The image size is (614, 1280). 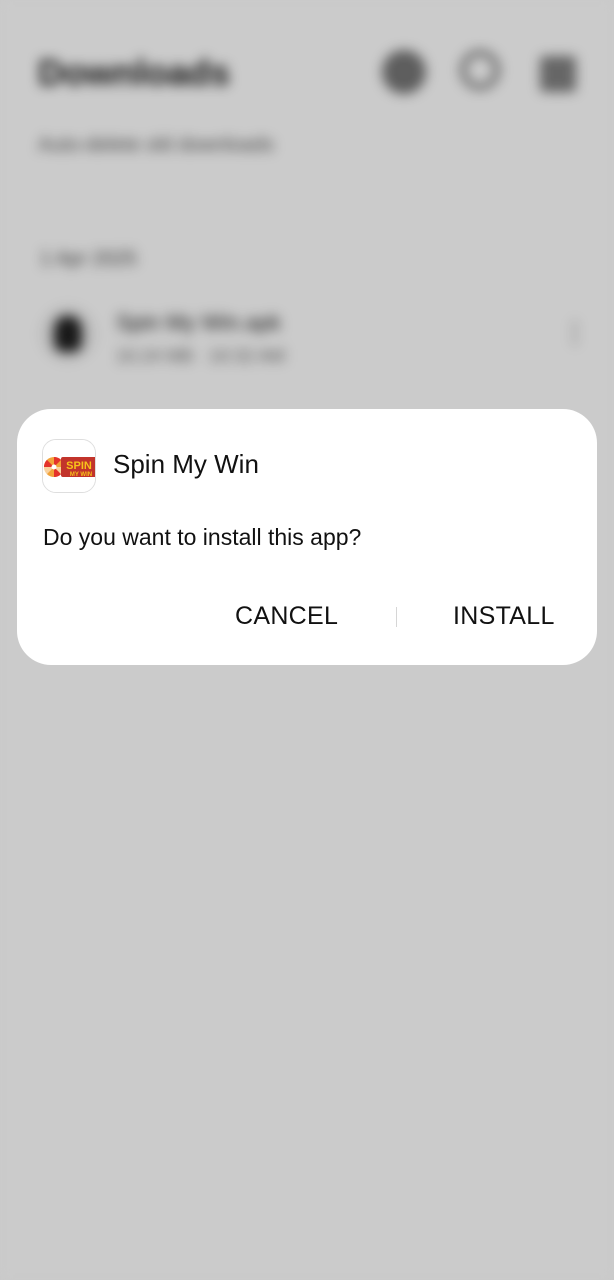 What do you see at coordinates (504, 616) in the screenshot?
I see `install-button: INSTALL` at bounding box center [504, 616].